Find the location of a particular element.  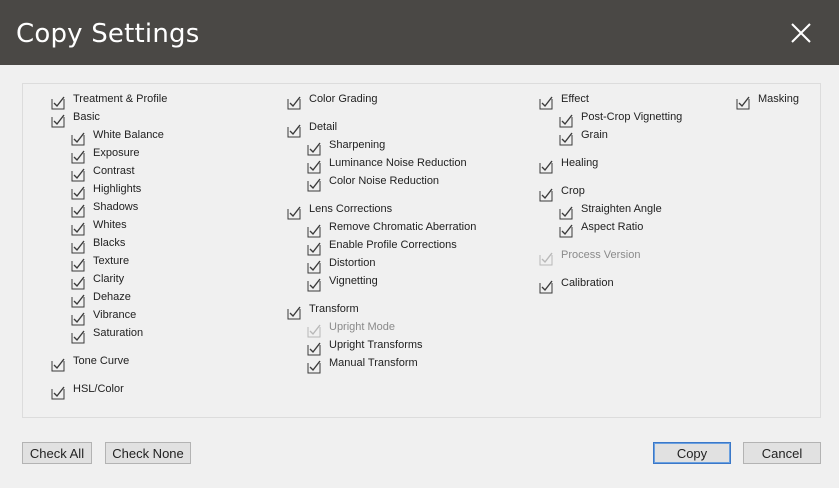

option-dehaze: Dehaze is located at coordinates (101, 299).